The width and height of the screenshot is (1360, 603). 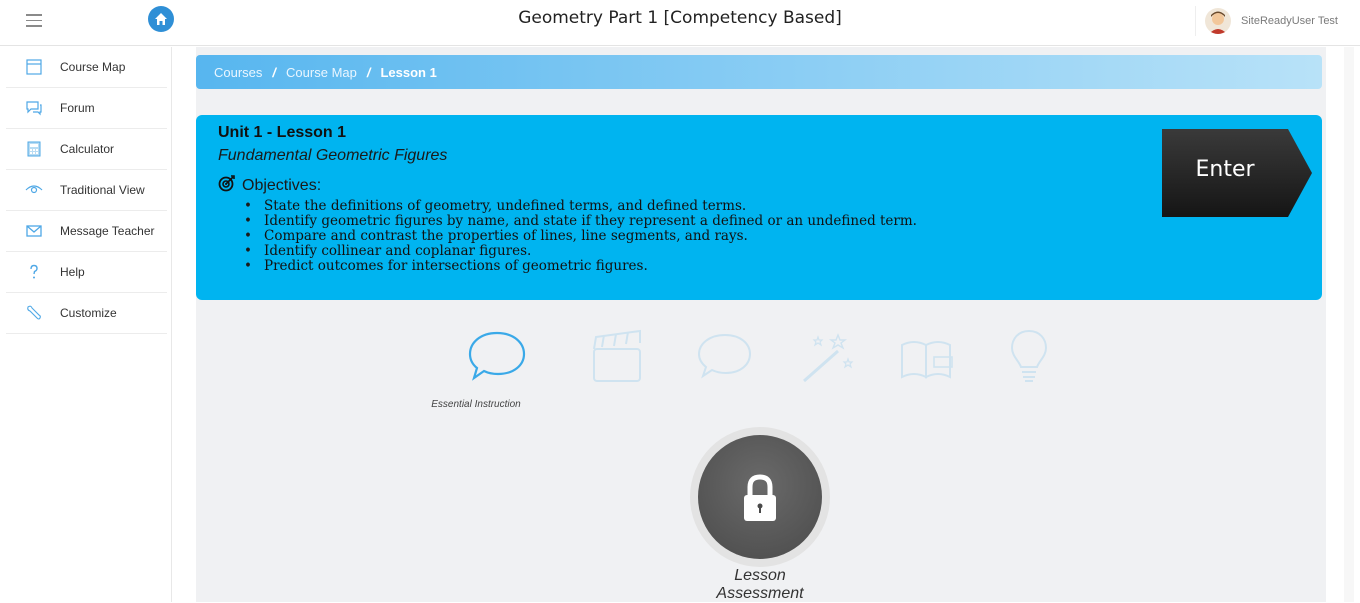 What do you see at coordinates (680, 18) in the screenshot?
I see `course-title: Geometry Part 1 [Competency Based]` at bounding box center [680, 18].